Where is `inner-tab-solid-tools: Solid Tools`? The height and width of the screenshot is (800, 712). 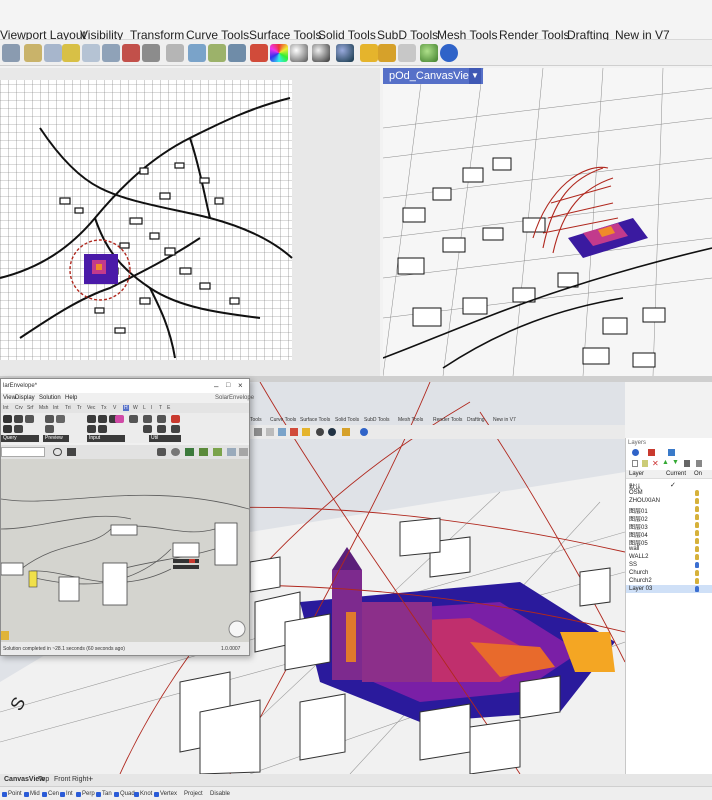
inner-tab-solid-tools: Solid Tools is located at coordinates (347, 420).